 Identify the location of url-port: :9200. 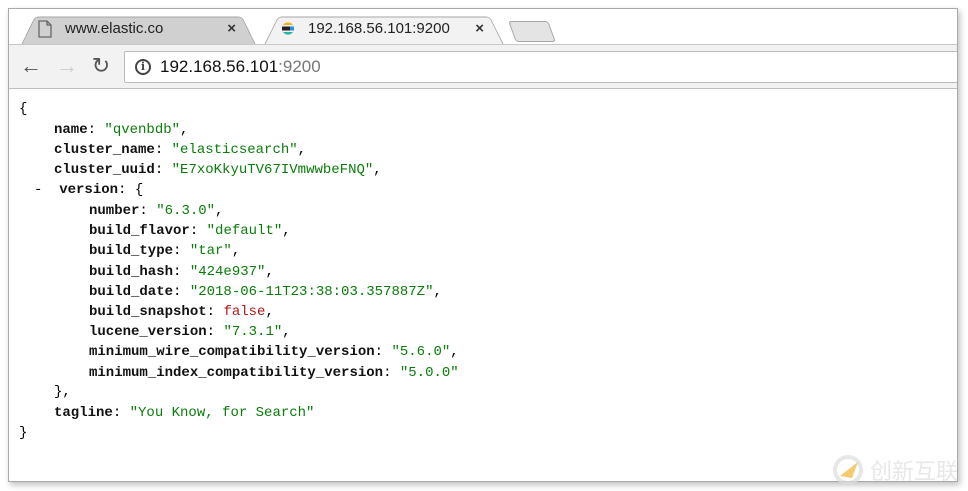
(299, 66).